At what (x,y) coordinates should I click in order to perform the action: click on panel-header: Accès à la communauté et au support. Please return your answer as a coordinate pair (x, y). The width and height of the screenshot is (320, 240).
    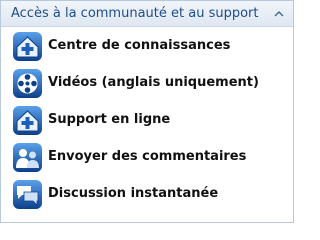
    Looking at the image, I should click on (147, 14).